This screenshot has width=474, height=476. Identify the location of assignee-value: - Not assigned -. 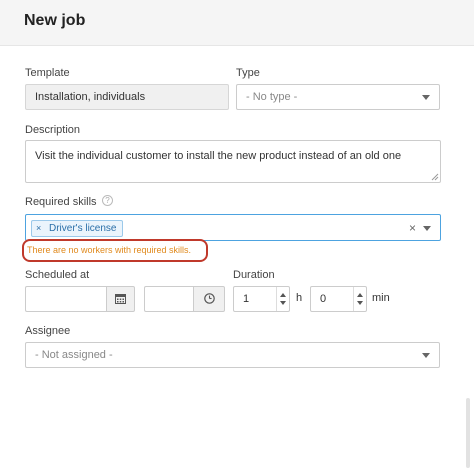
(74, 355).